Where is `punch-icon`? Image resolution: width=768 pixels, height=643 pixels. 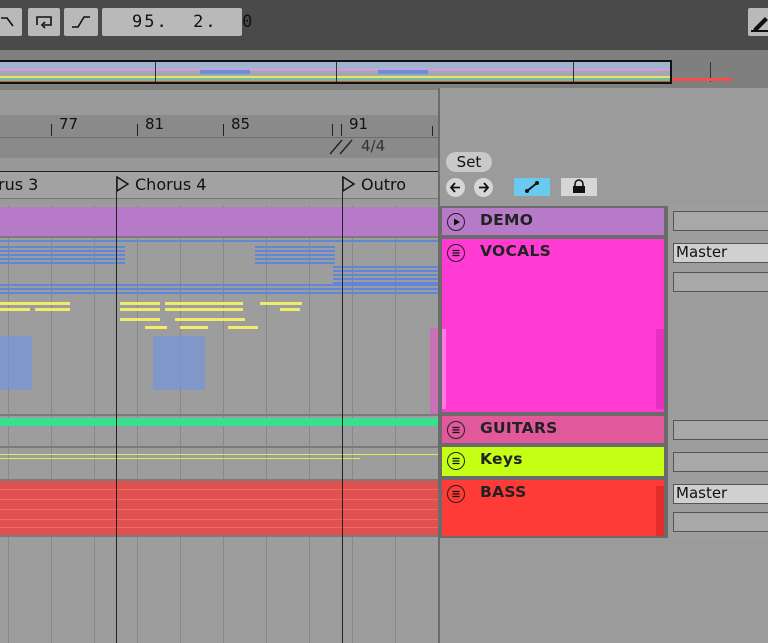
punch-icon is located at coordinates (81, 22).